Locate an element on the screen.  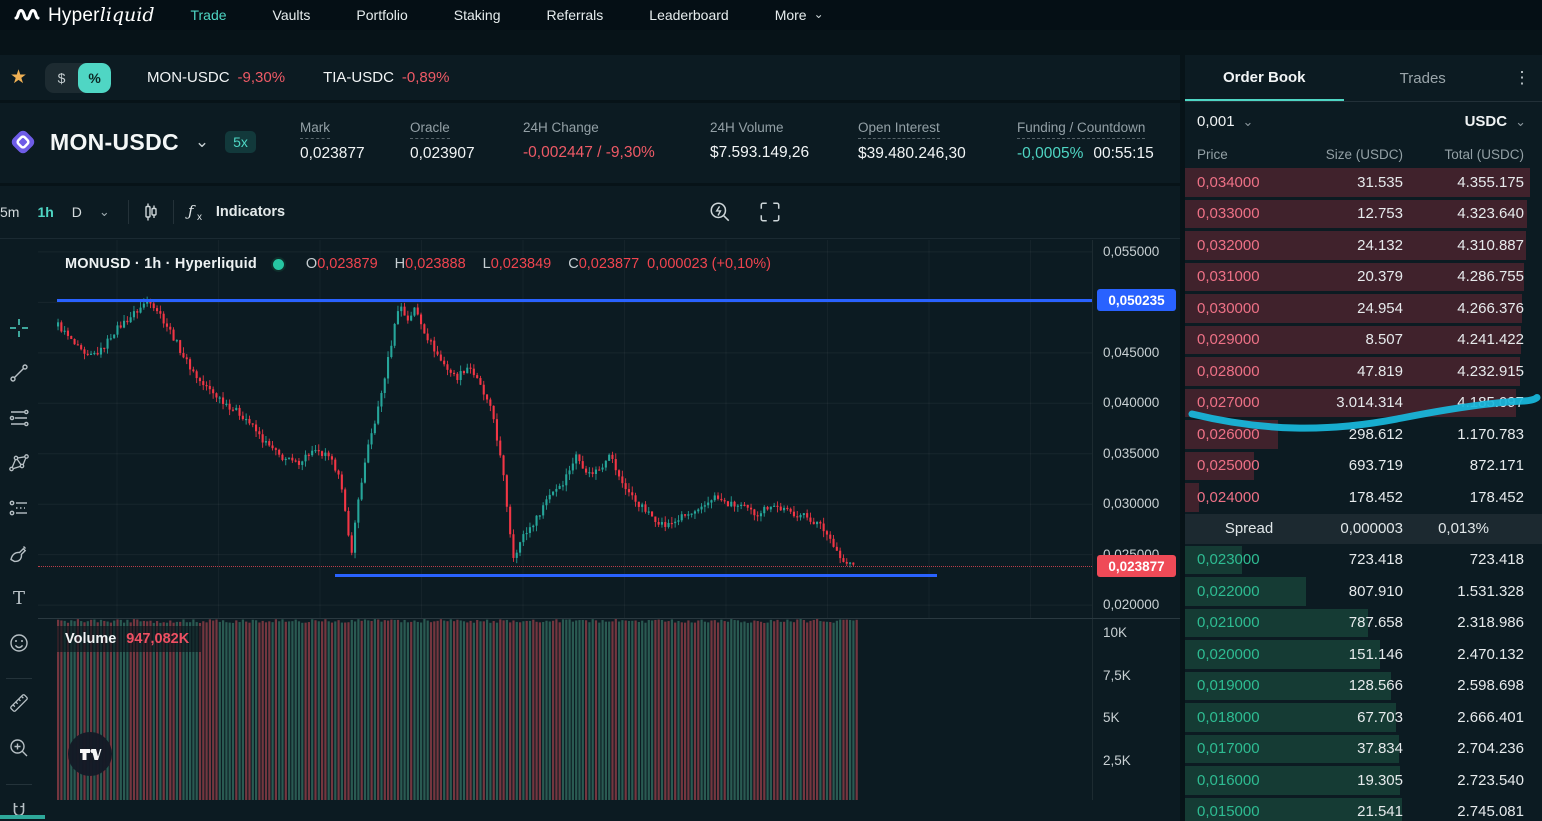
trendline-icon is located at coordinates (19, 373).